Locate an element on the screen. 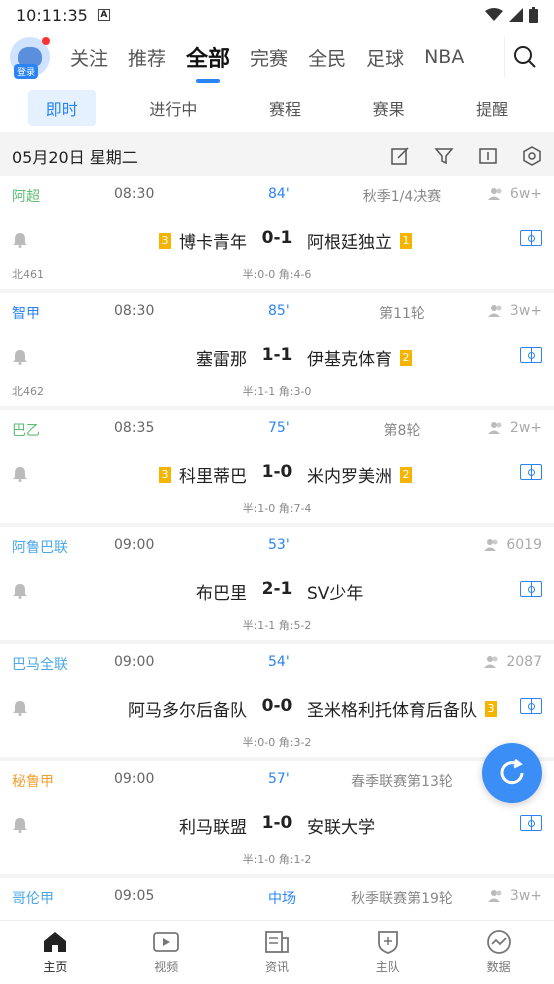  tab-football: 足球 is located at coordinates (385, 57).